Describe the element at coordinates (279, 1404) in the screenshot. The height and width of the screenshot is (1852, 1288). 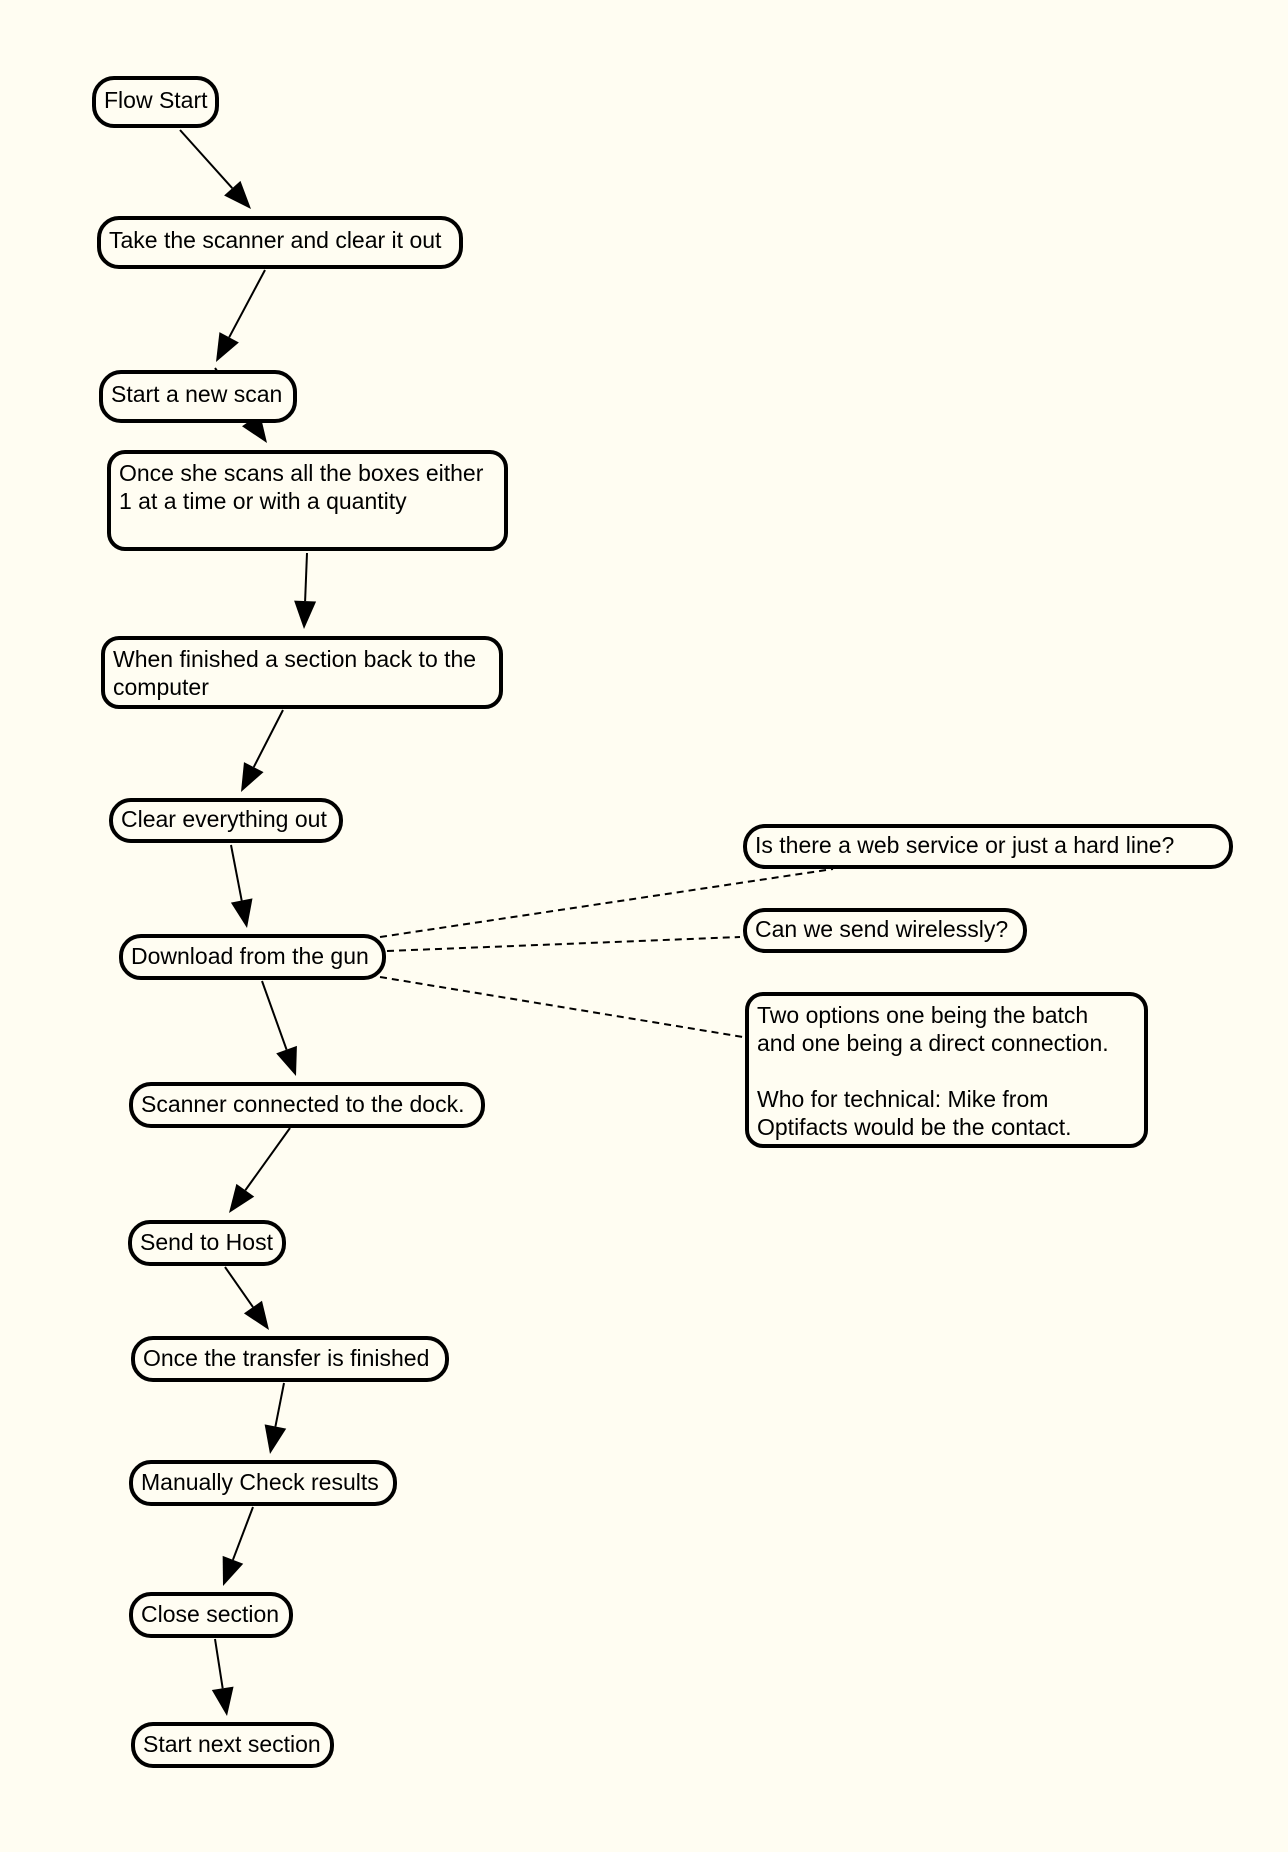
I see `edge-transfer-finished-to-check-results` at that location.